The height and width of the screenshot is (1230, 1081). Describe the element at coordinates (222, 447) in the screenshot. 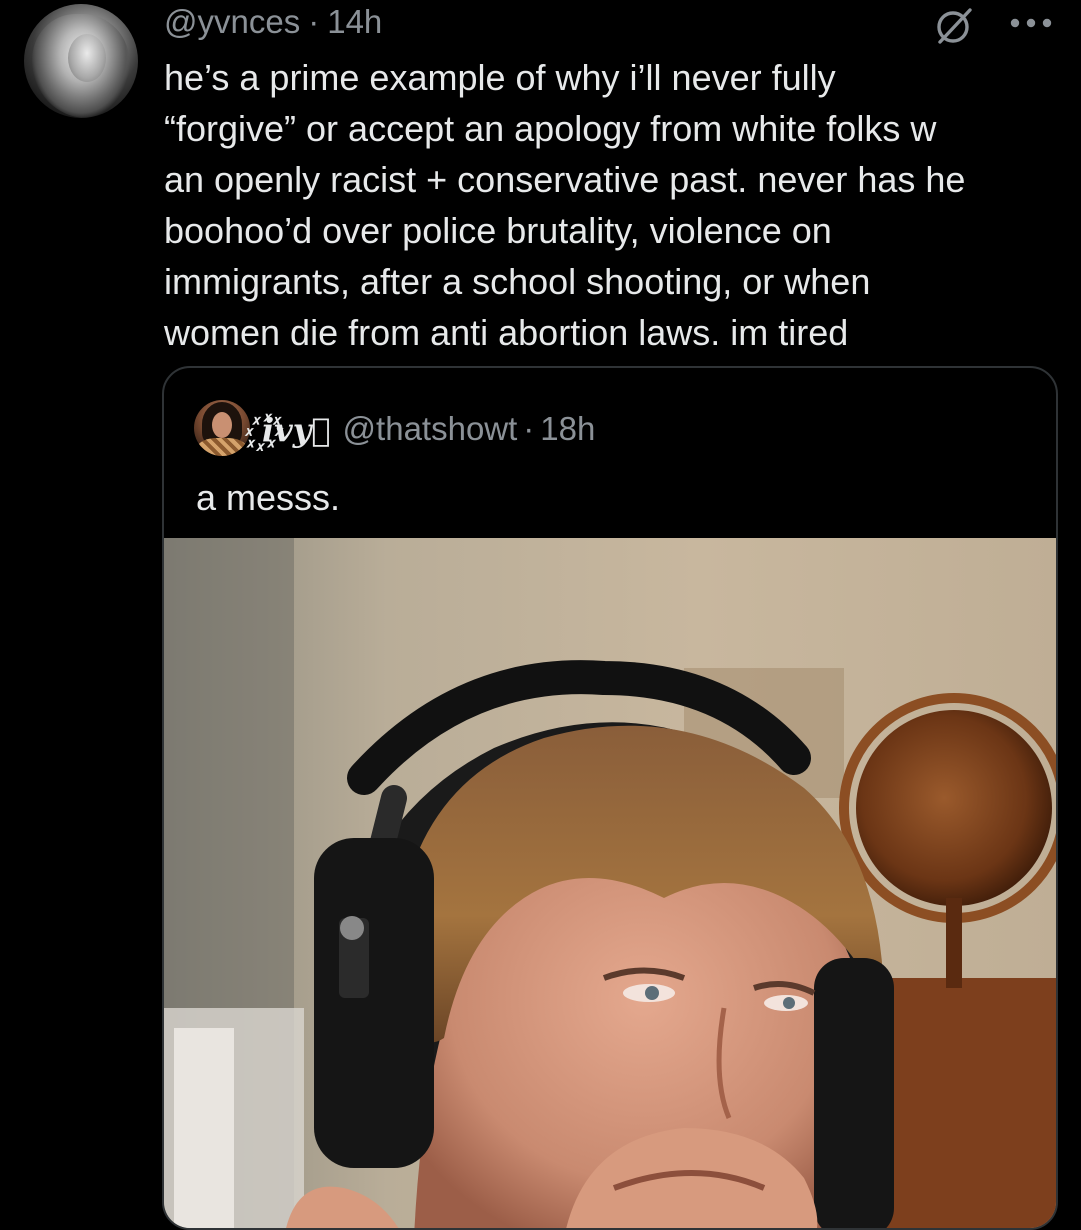

I see `quoted-avatar-shirt` at that location.